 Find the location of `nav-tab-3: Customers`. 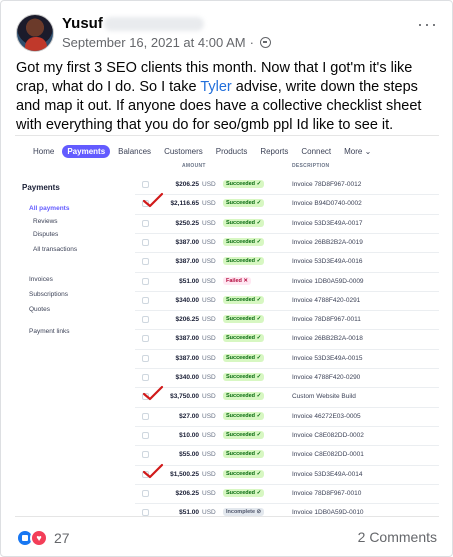

nav-tab-3: Customers is located at coordinates (183, 151).